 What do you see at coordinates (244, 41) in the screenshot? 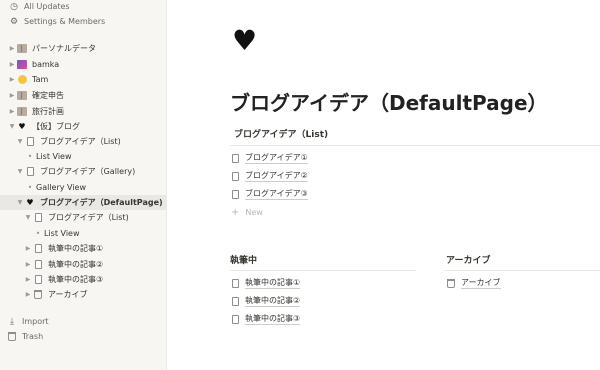
I see `page-heart-icon: ♥` at bounding box center [244, 41].